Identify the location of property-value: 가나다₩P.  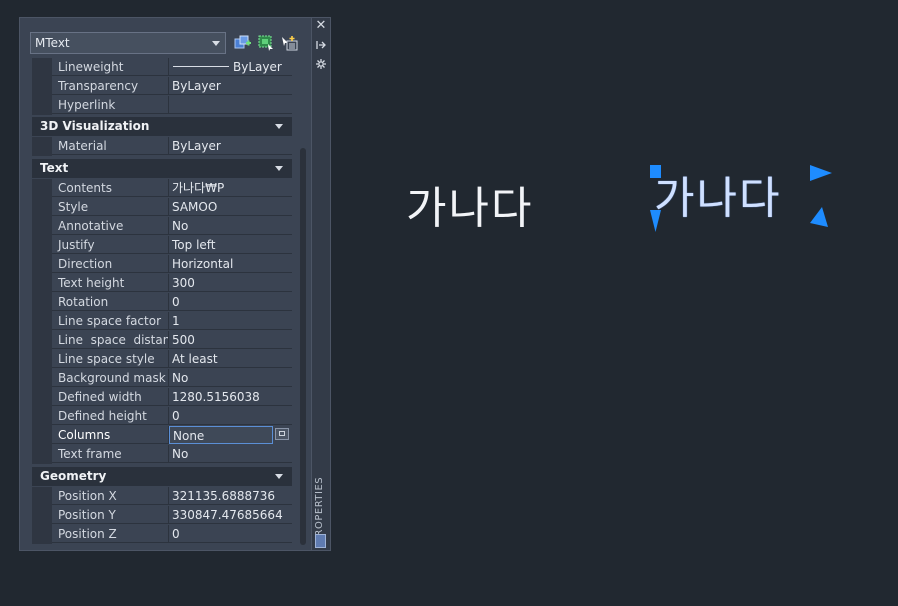
(230, 188).